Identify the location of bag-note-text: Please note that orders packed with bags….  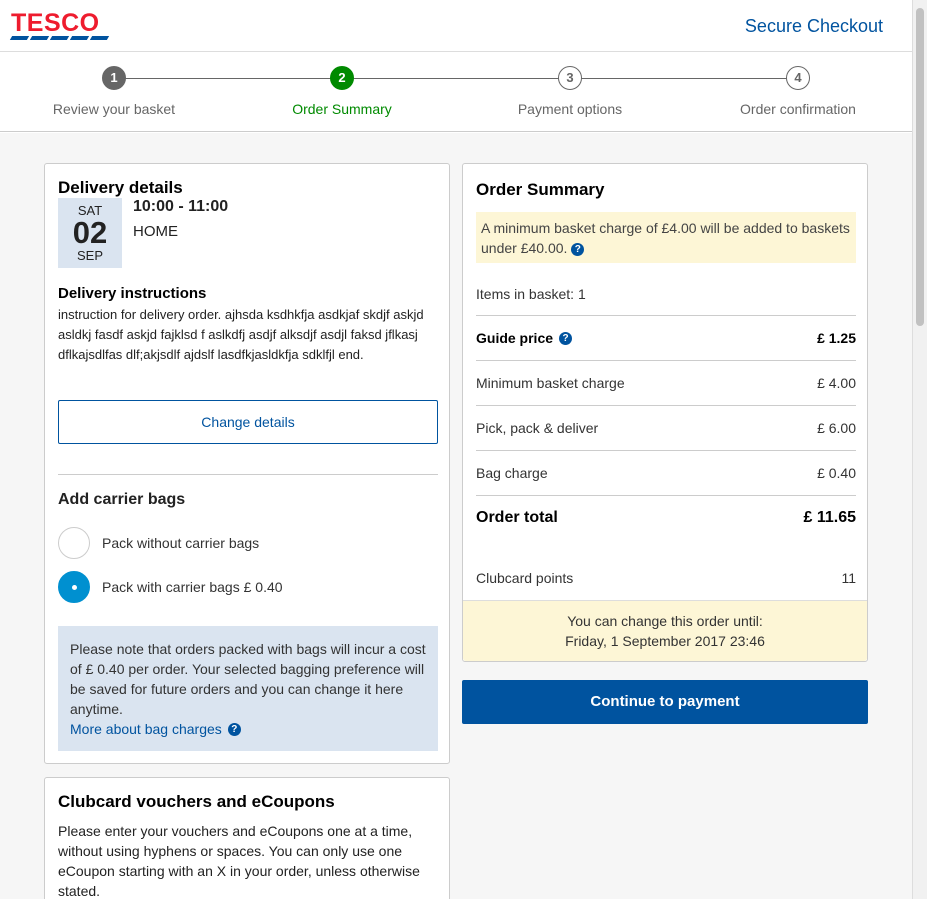
(248, 679).